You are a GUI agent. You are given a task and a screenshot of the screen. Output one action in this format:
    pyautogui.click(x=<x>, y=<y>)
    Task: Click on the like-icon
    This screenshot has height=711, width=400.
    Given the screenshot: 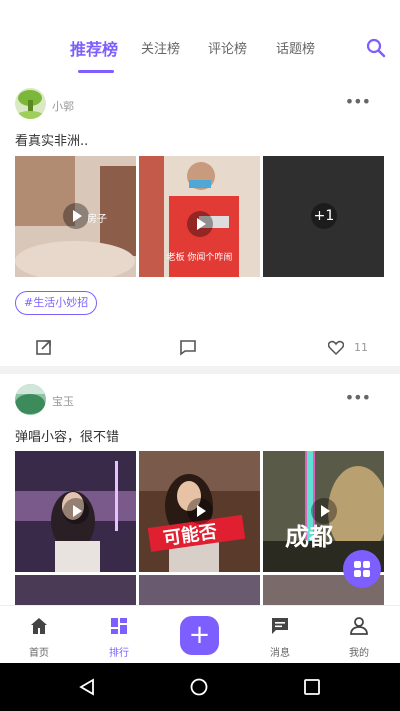 What is the action you would take?
    pyautogui.click(x=336, y=347)
    